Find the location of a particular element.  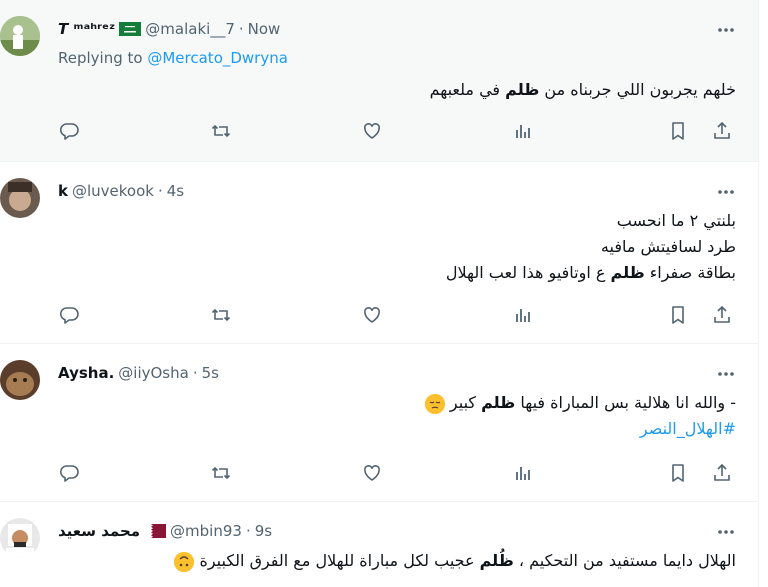

replying-to: Replying to @Mercato_Dwryna is located at coordinates (173, 58).